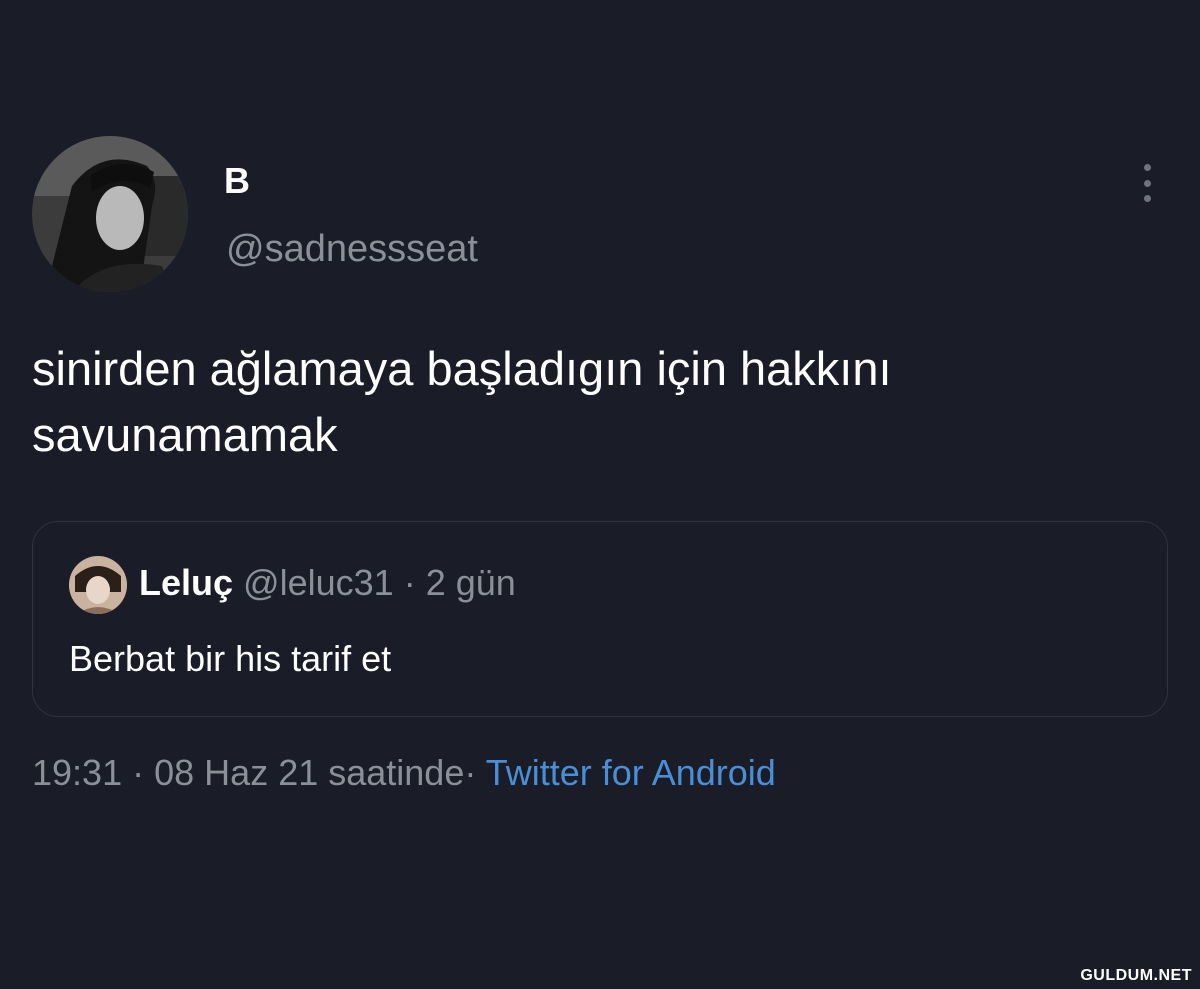 The width and height of the screenshot is (1200, 989). I want to click on tweet-time: 19:31, so click(77, 772).